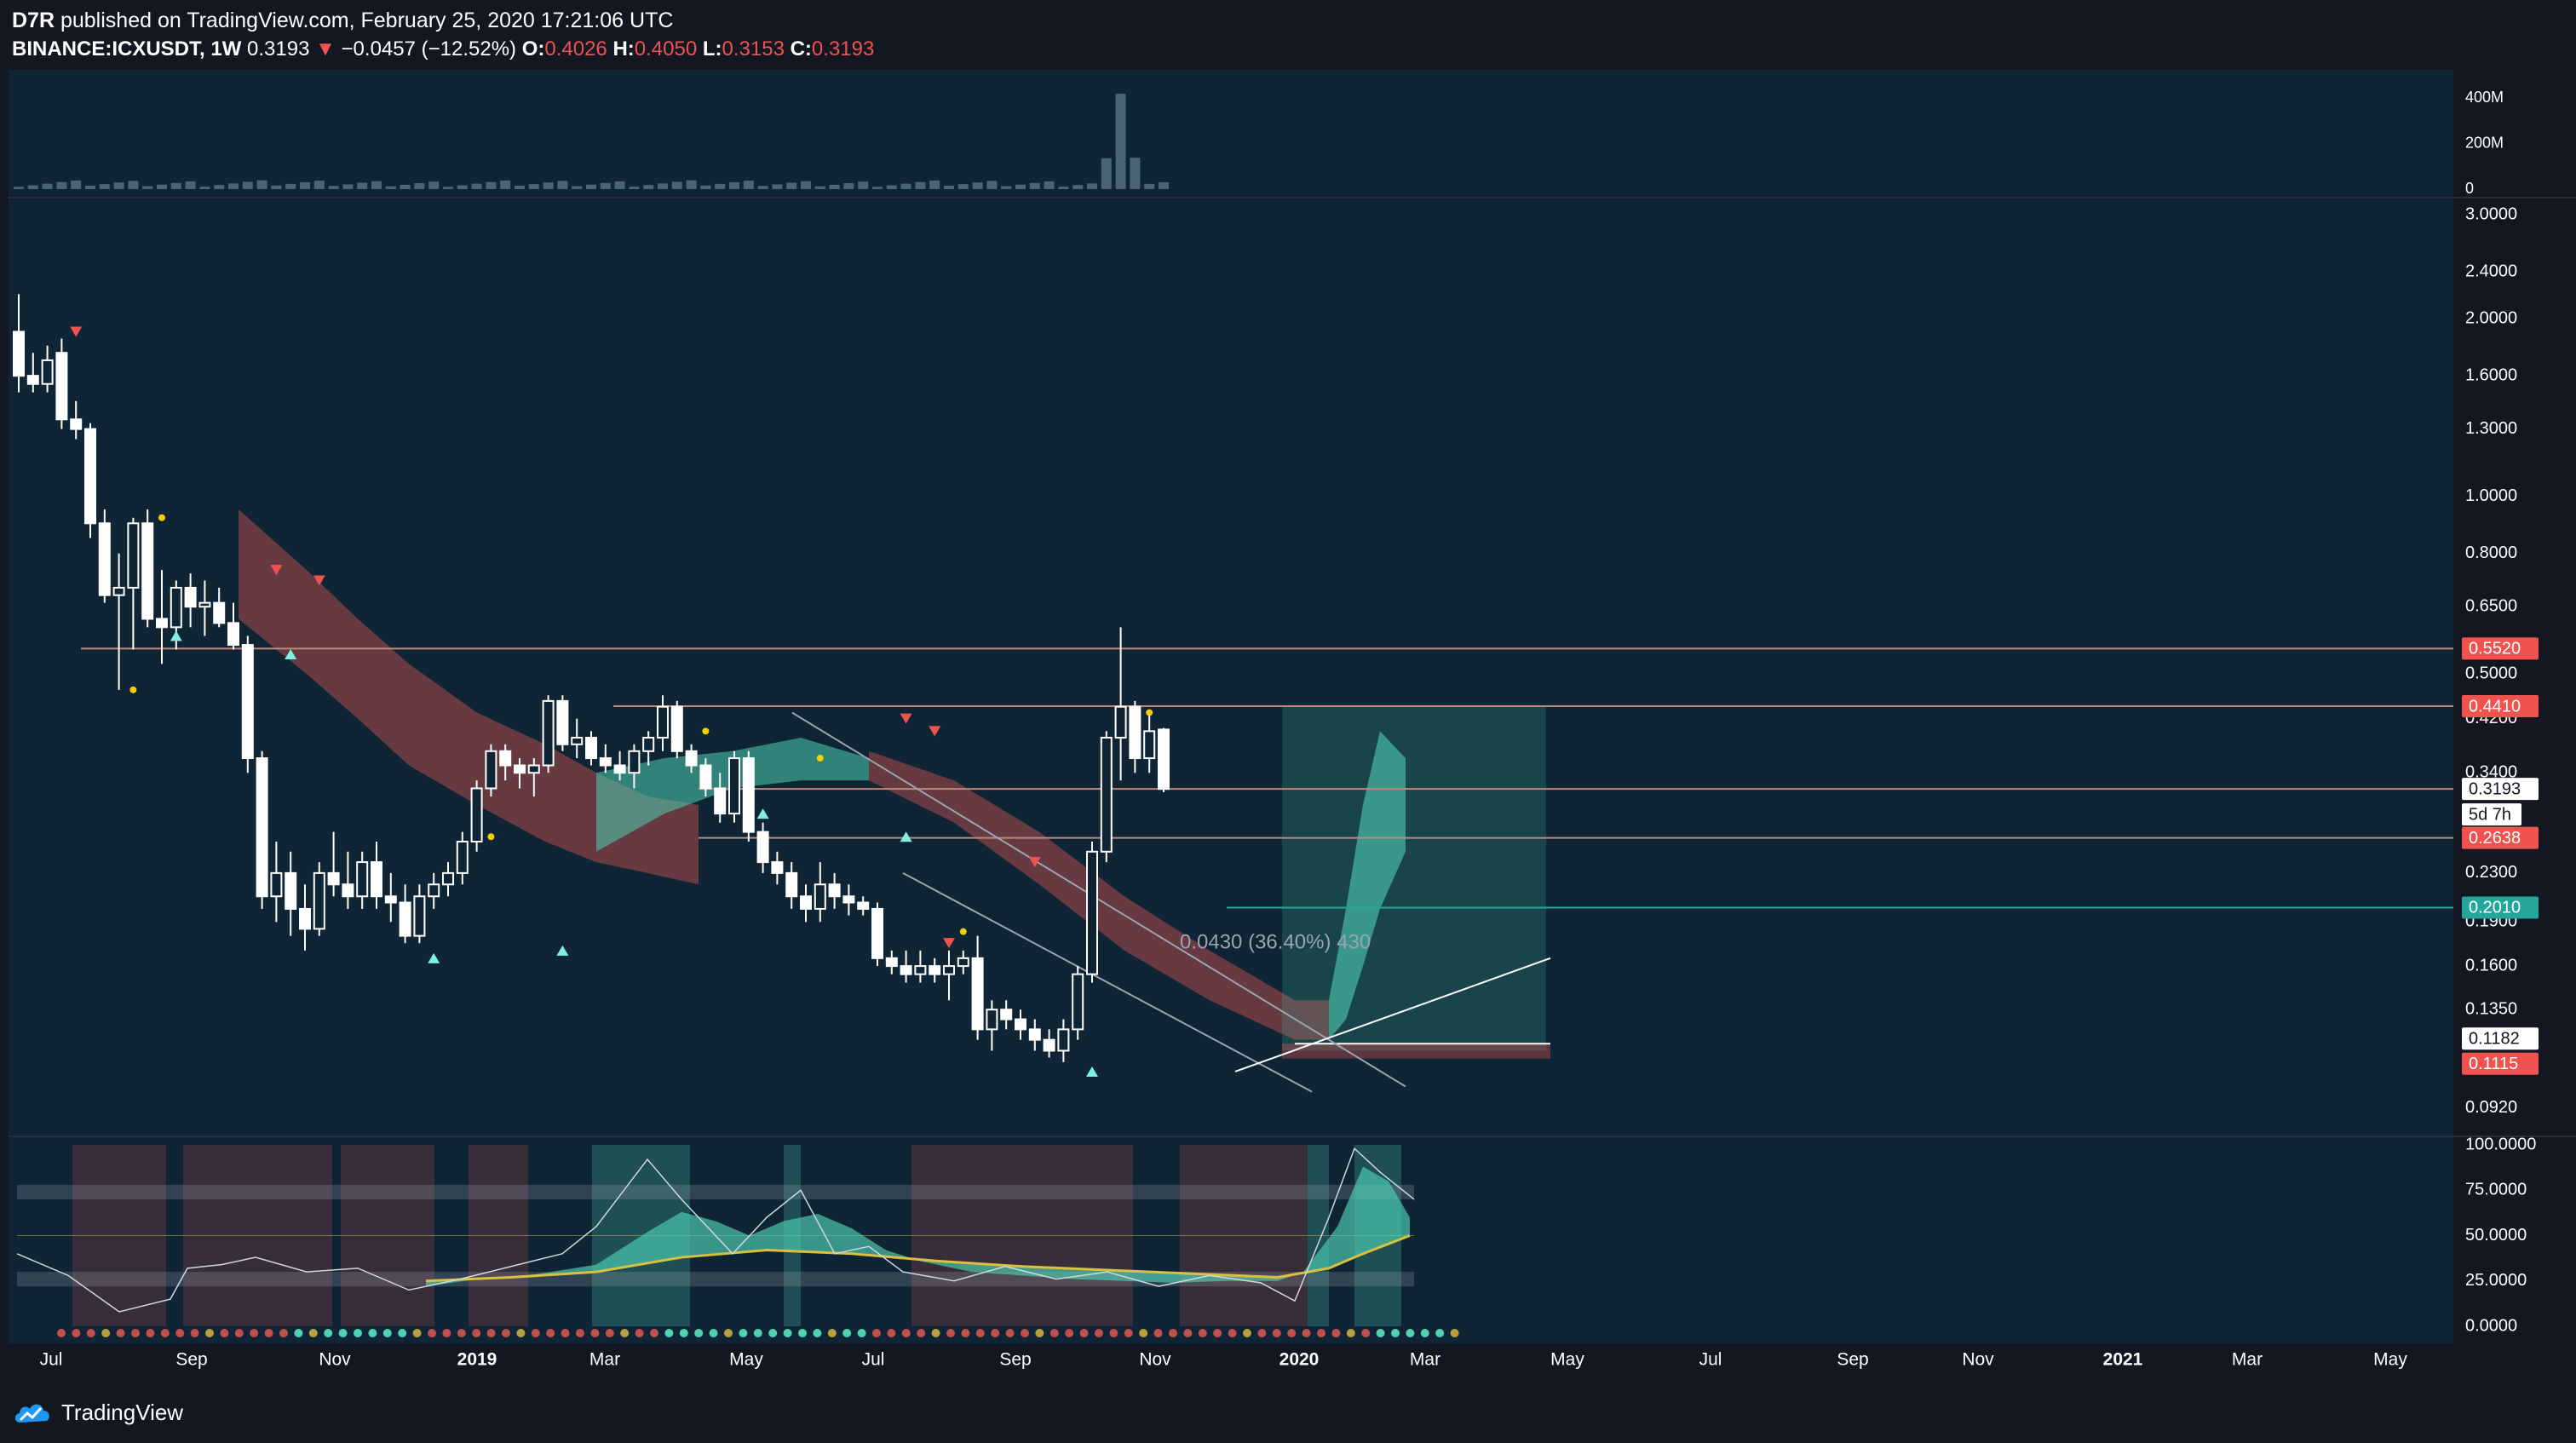 Image resolution: width=2576 pixels, height=1443 pixels. I want to click on symbol-name: BINANCE:ICXUSDT, 1W, so click(126, 48).